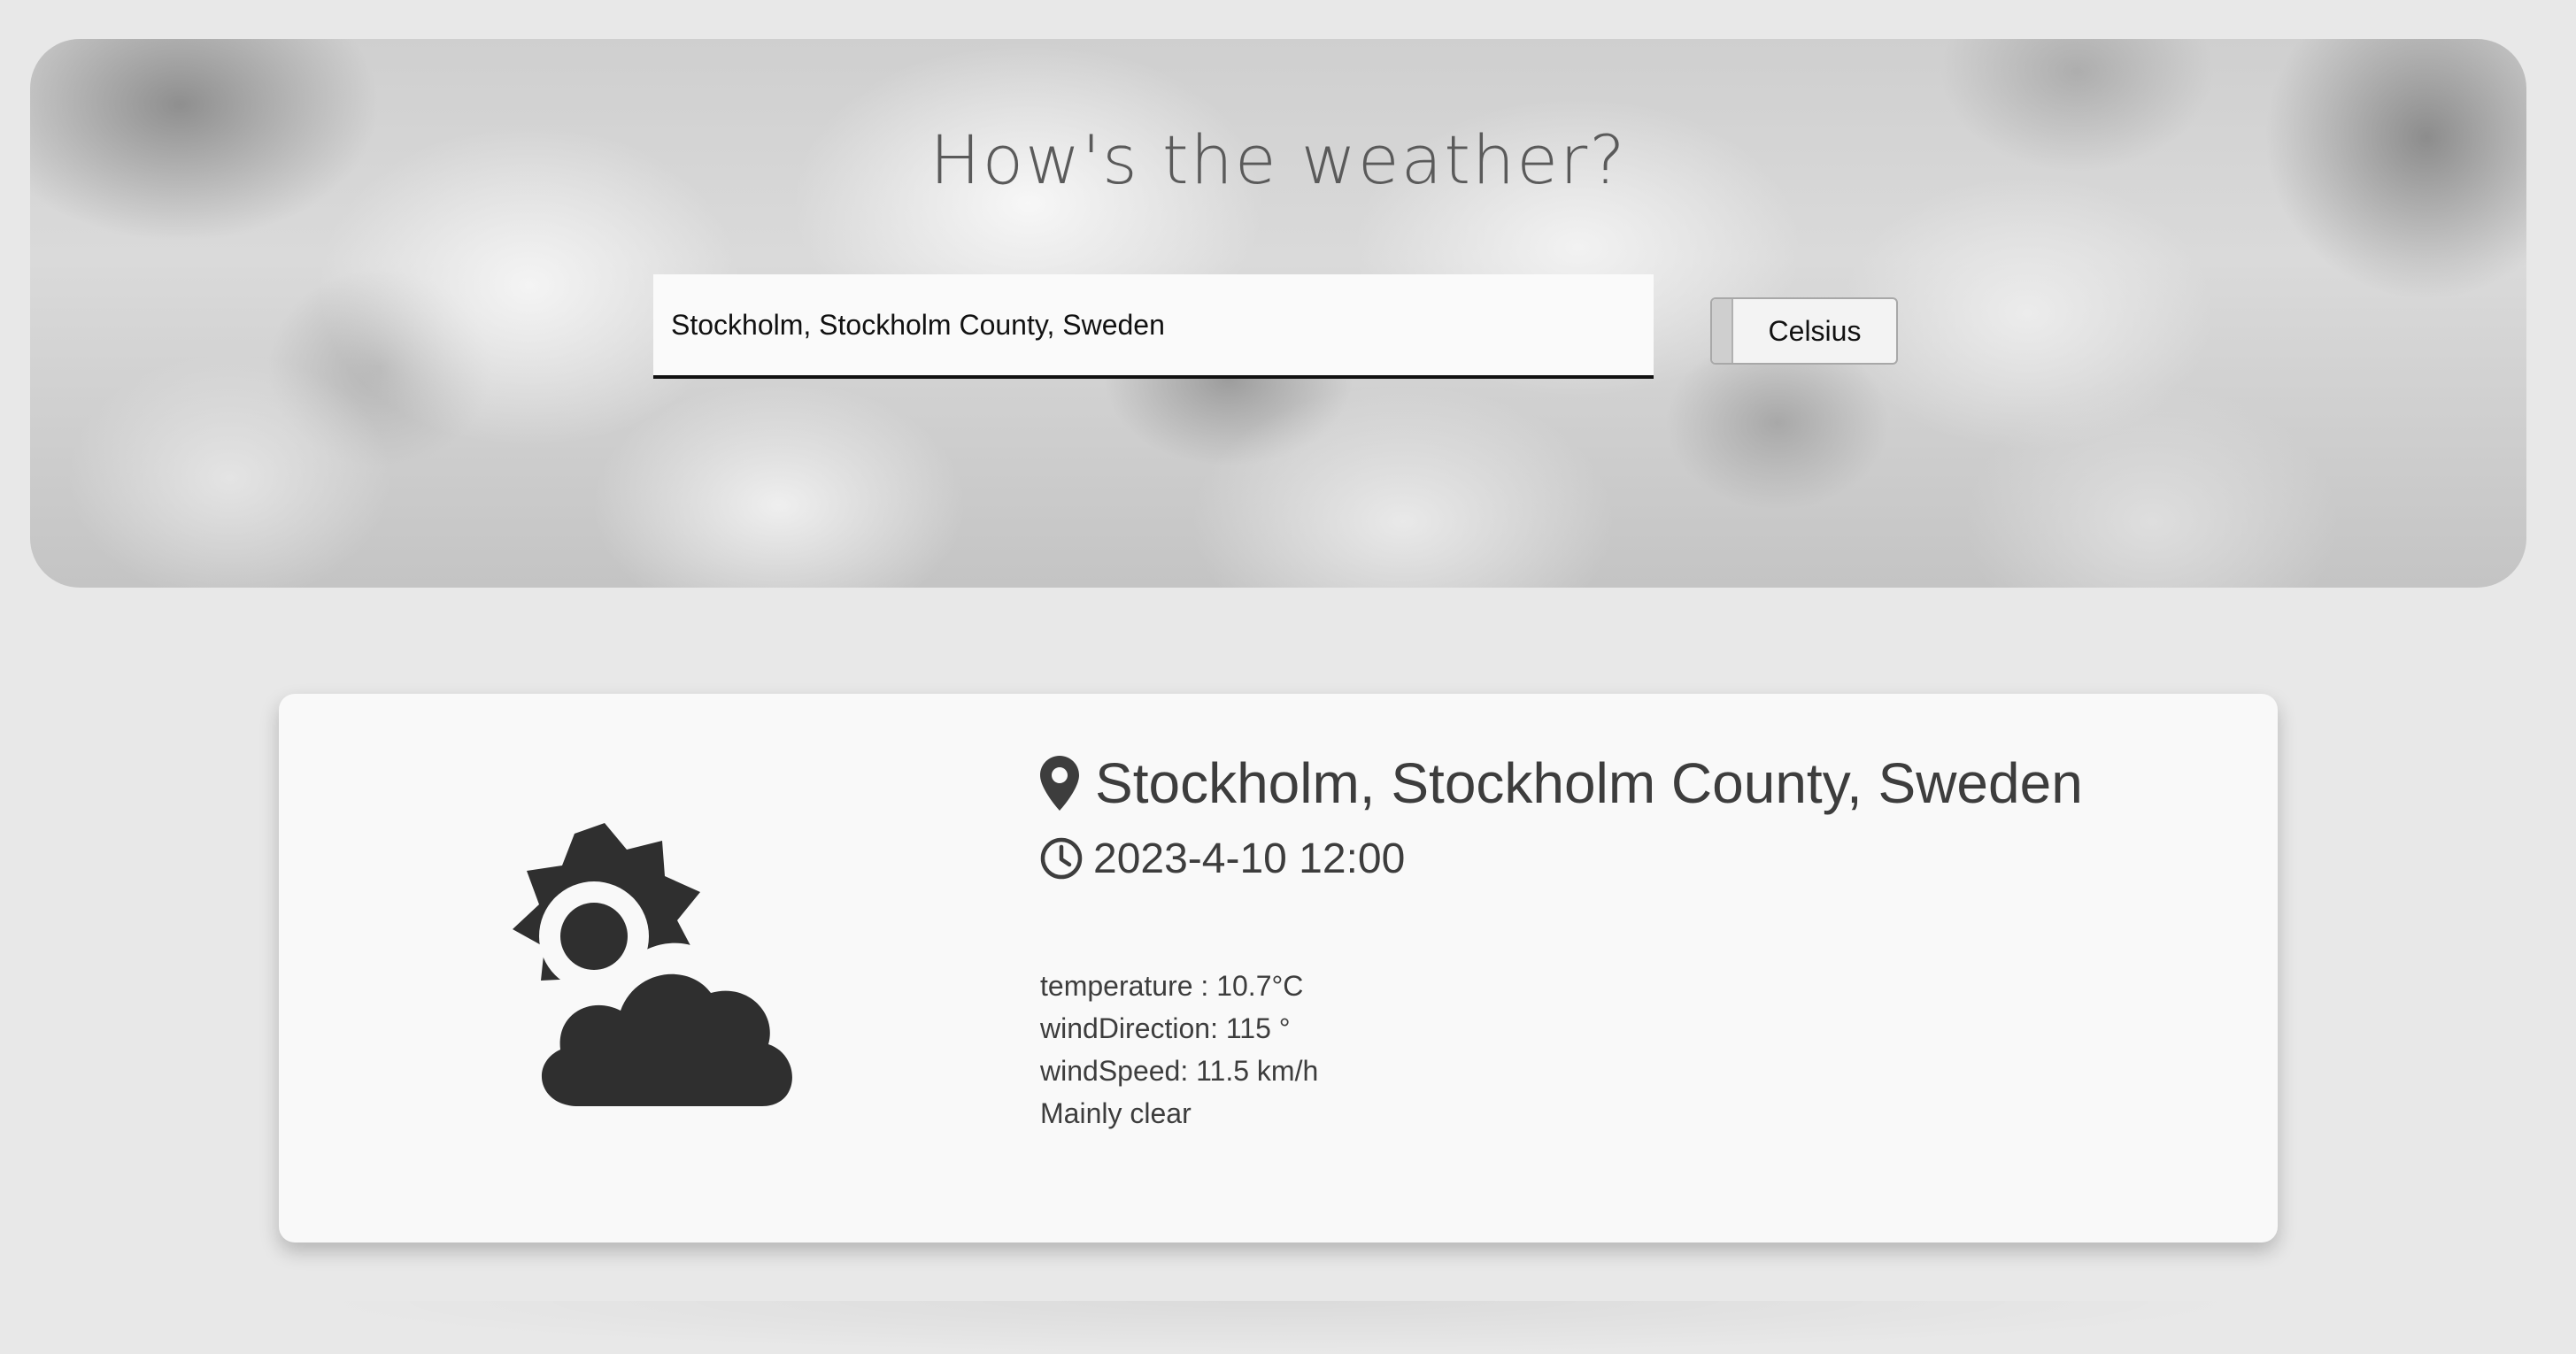  I want to click on condition-text: Mainly clear, so click(1116, 1113).